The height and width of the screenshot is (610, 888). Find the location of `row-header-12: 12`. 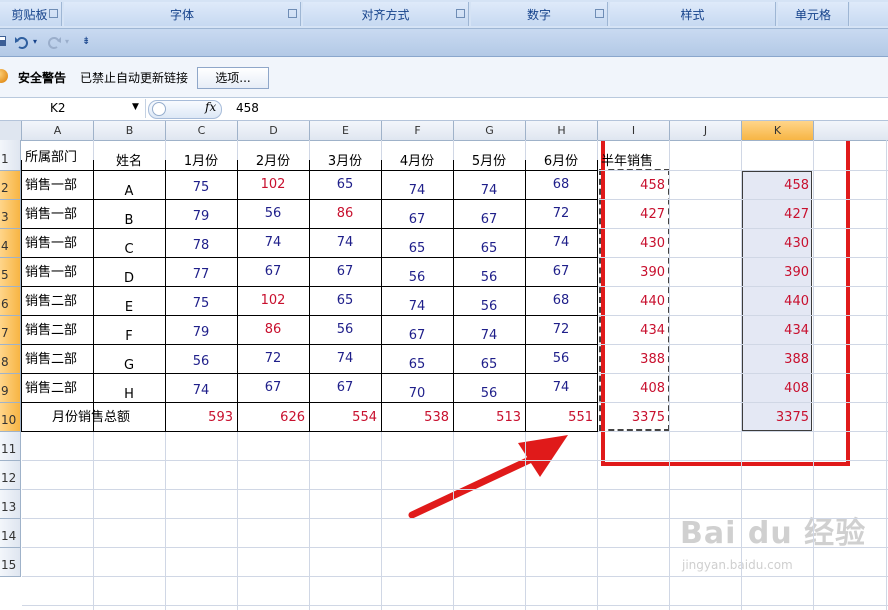

row-header-12: 12 is located at coordinates (10, 475).